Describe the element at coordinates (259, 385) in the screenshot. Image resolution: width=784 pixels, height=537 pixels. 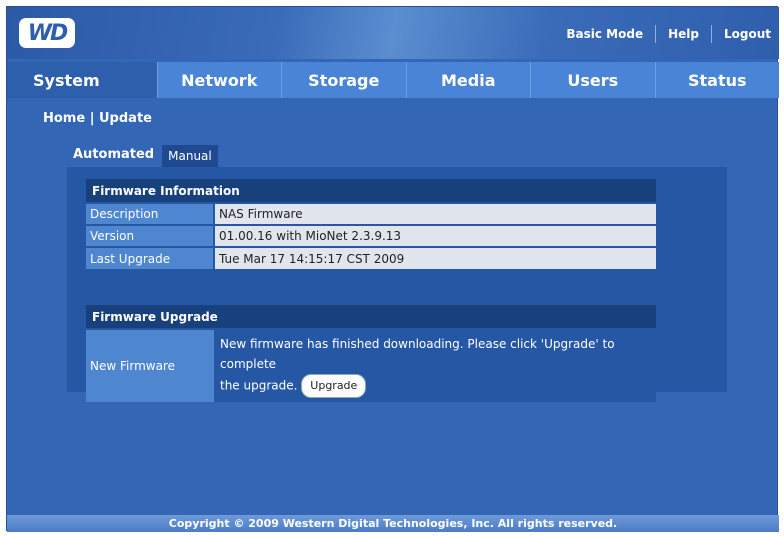
I see `upgrade-message-line2: the upgrade.` at that location.